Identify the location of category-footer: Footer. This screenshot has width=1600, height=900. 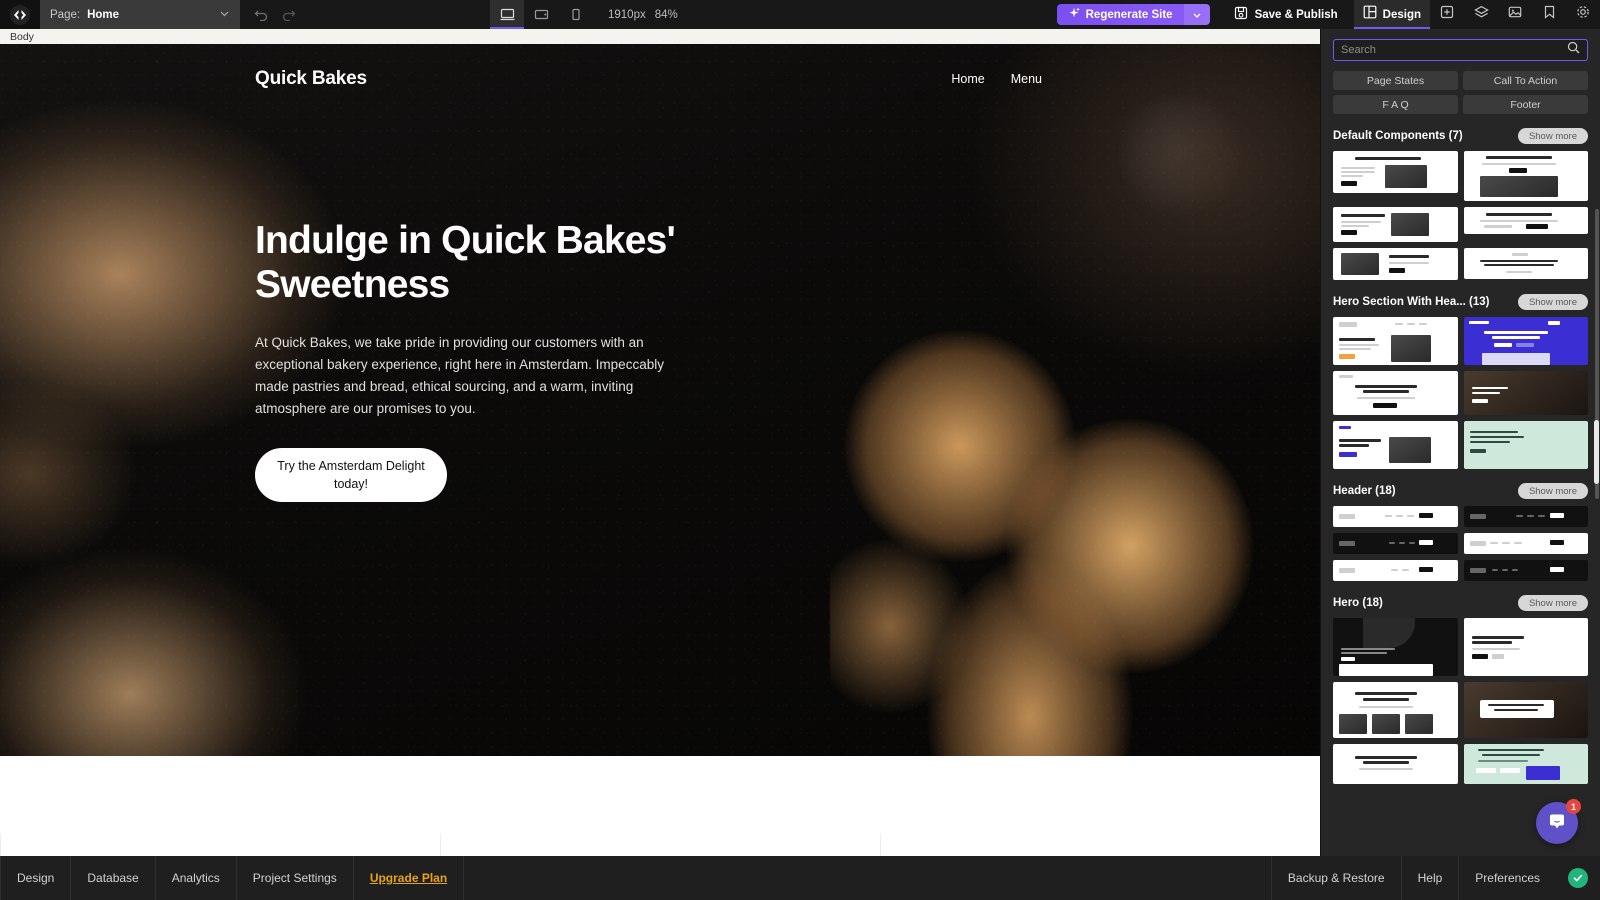
(1525, 104).